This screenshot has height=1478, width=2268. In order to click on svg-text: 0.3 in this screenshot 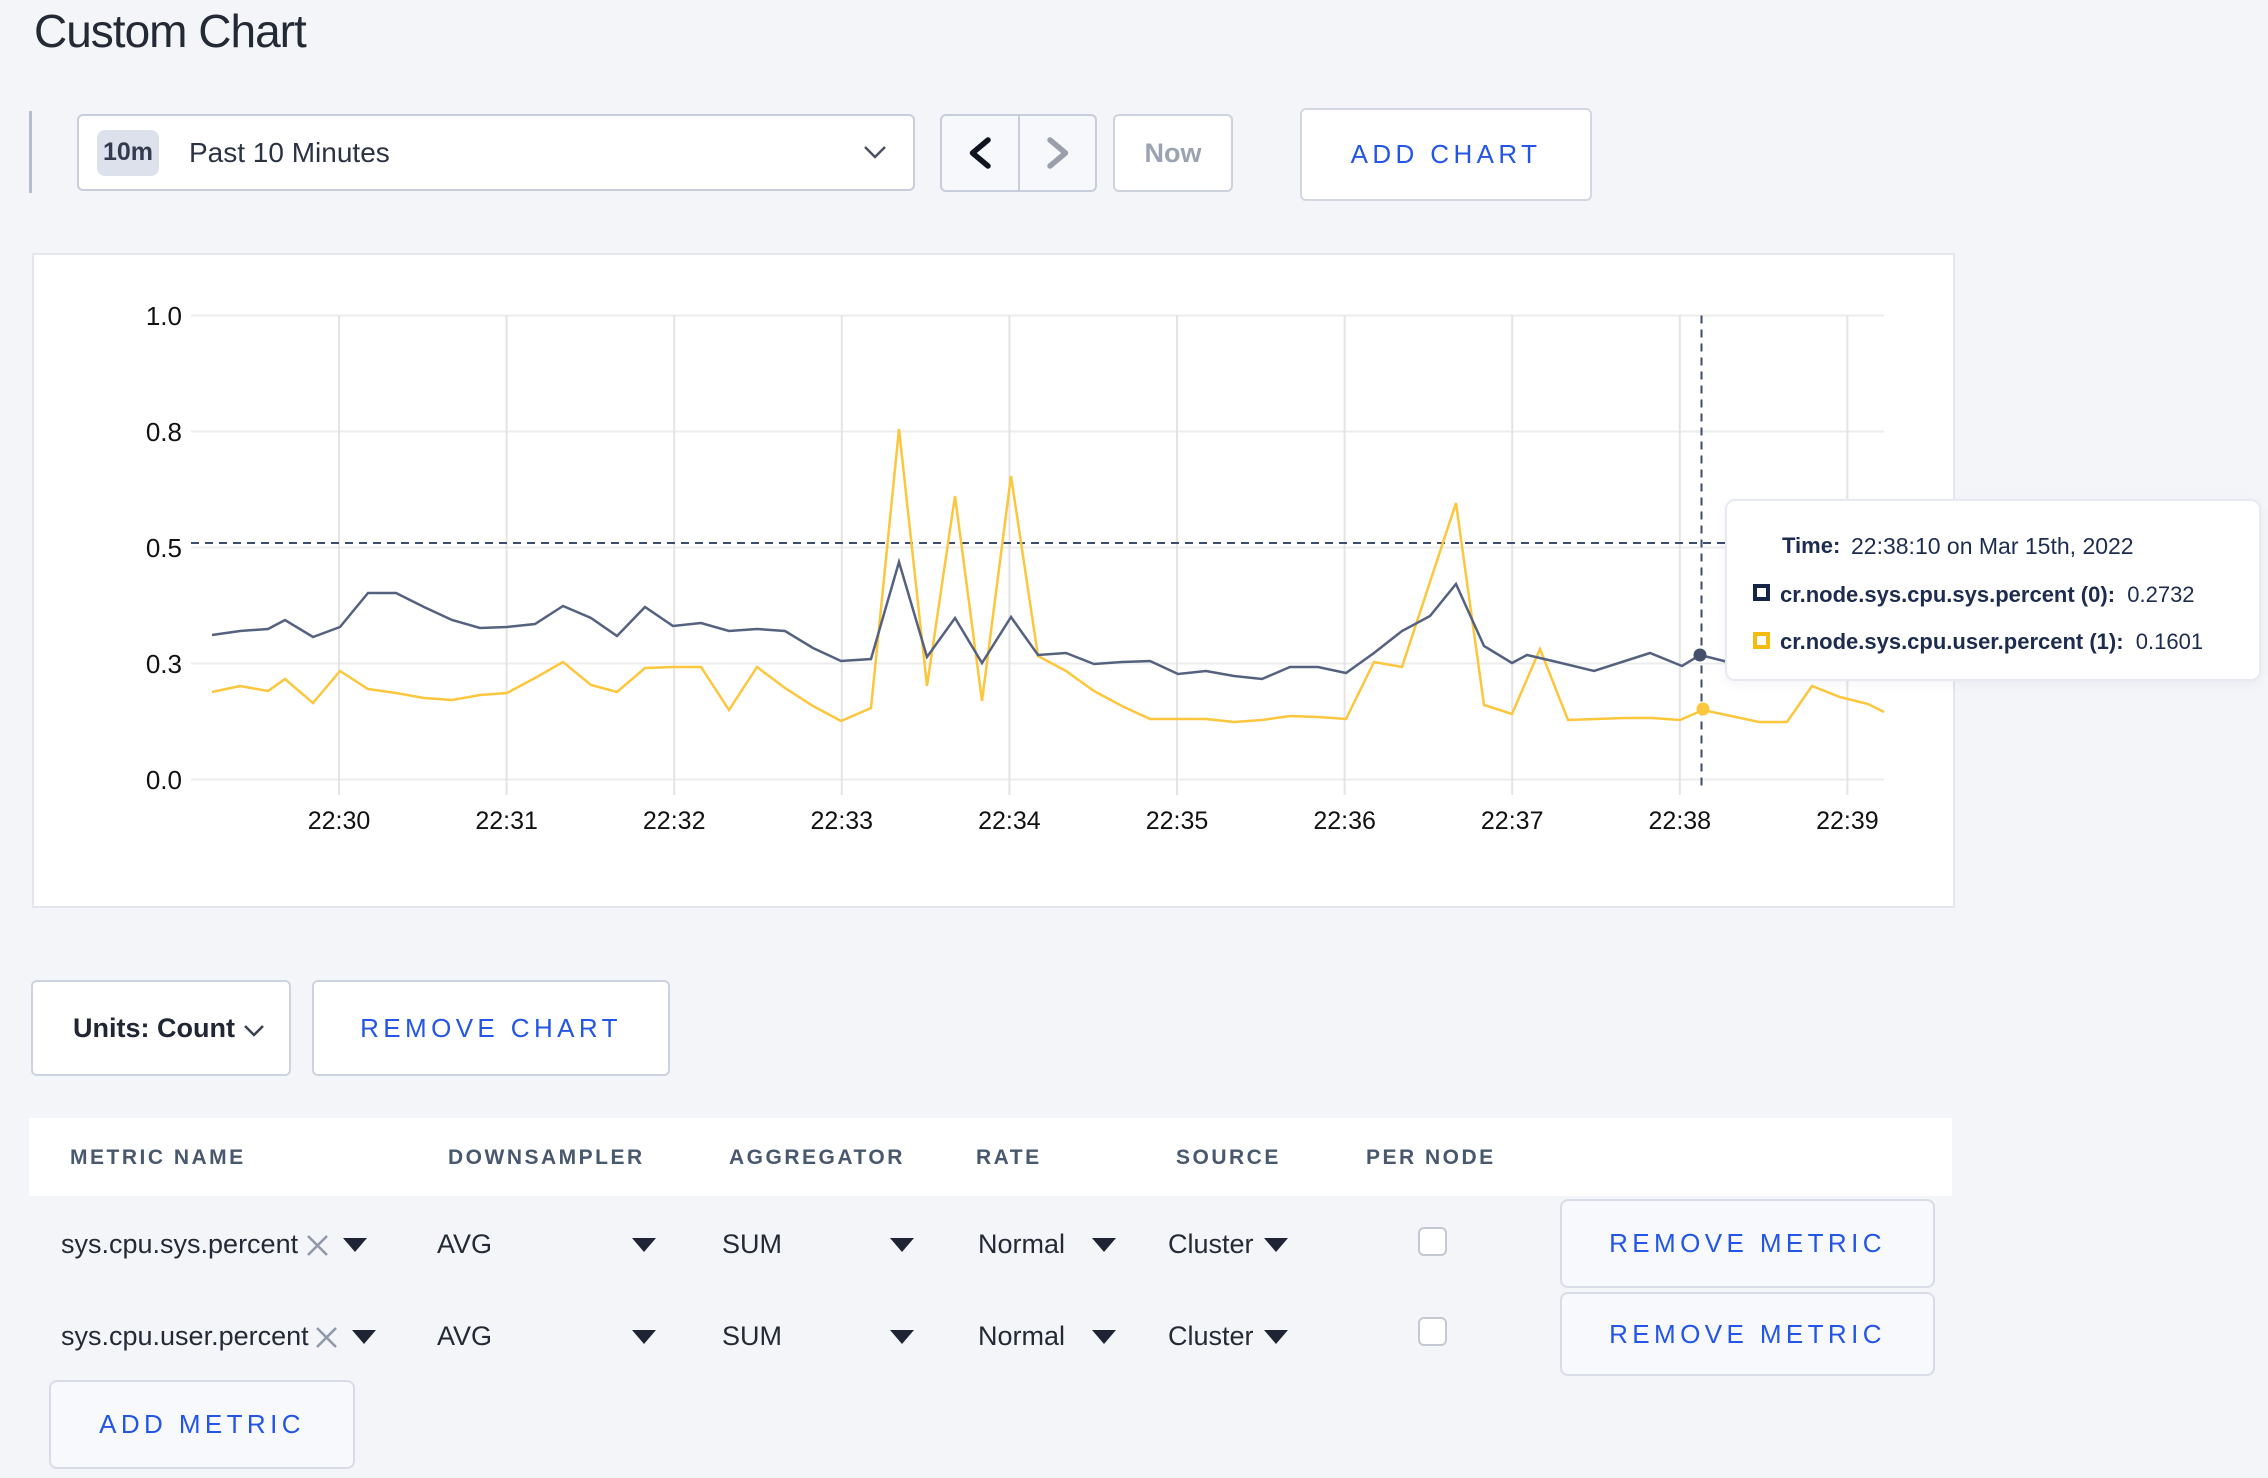, I will do `click(164, 664)`.